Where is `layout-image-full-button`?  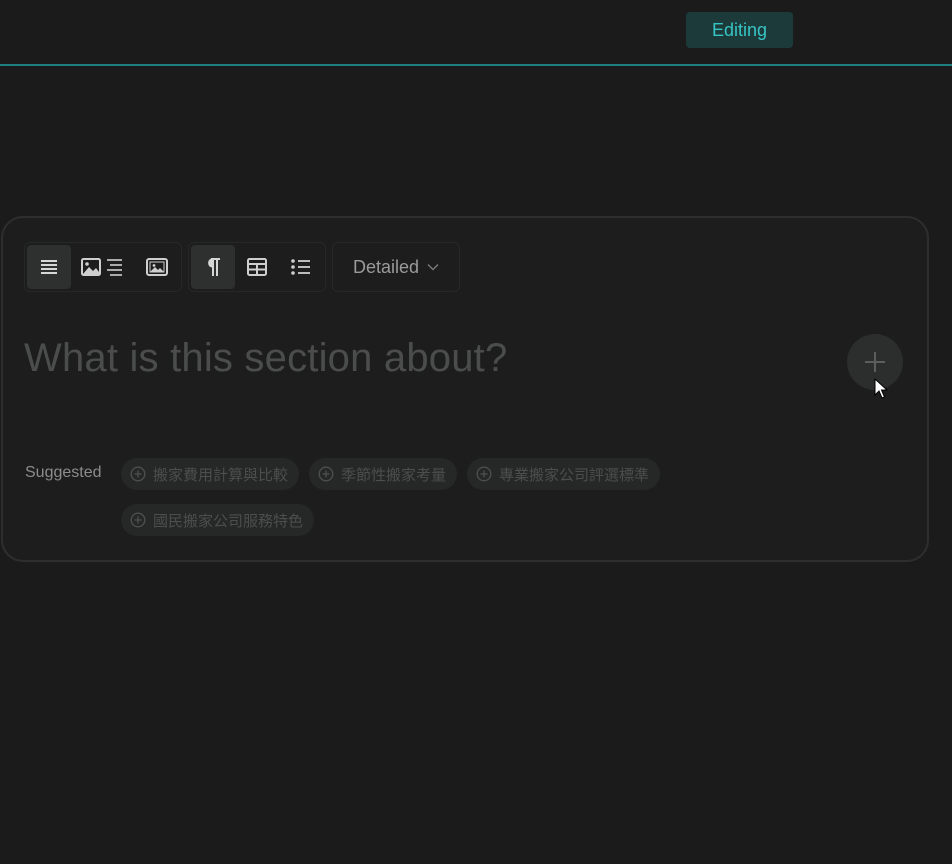 layout-image-full-button is located at coordinates (157, 267).